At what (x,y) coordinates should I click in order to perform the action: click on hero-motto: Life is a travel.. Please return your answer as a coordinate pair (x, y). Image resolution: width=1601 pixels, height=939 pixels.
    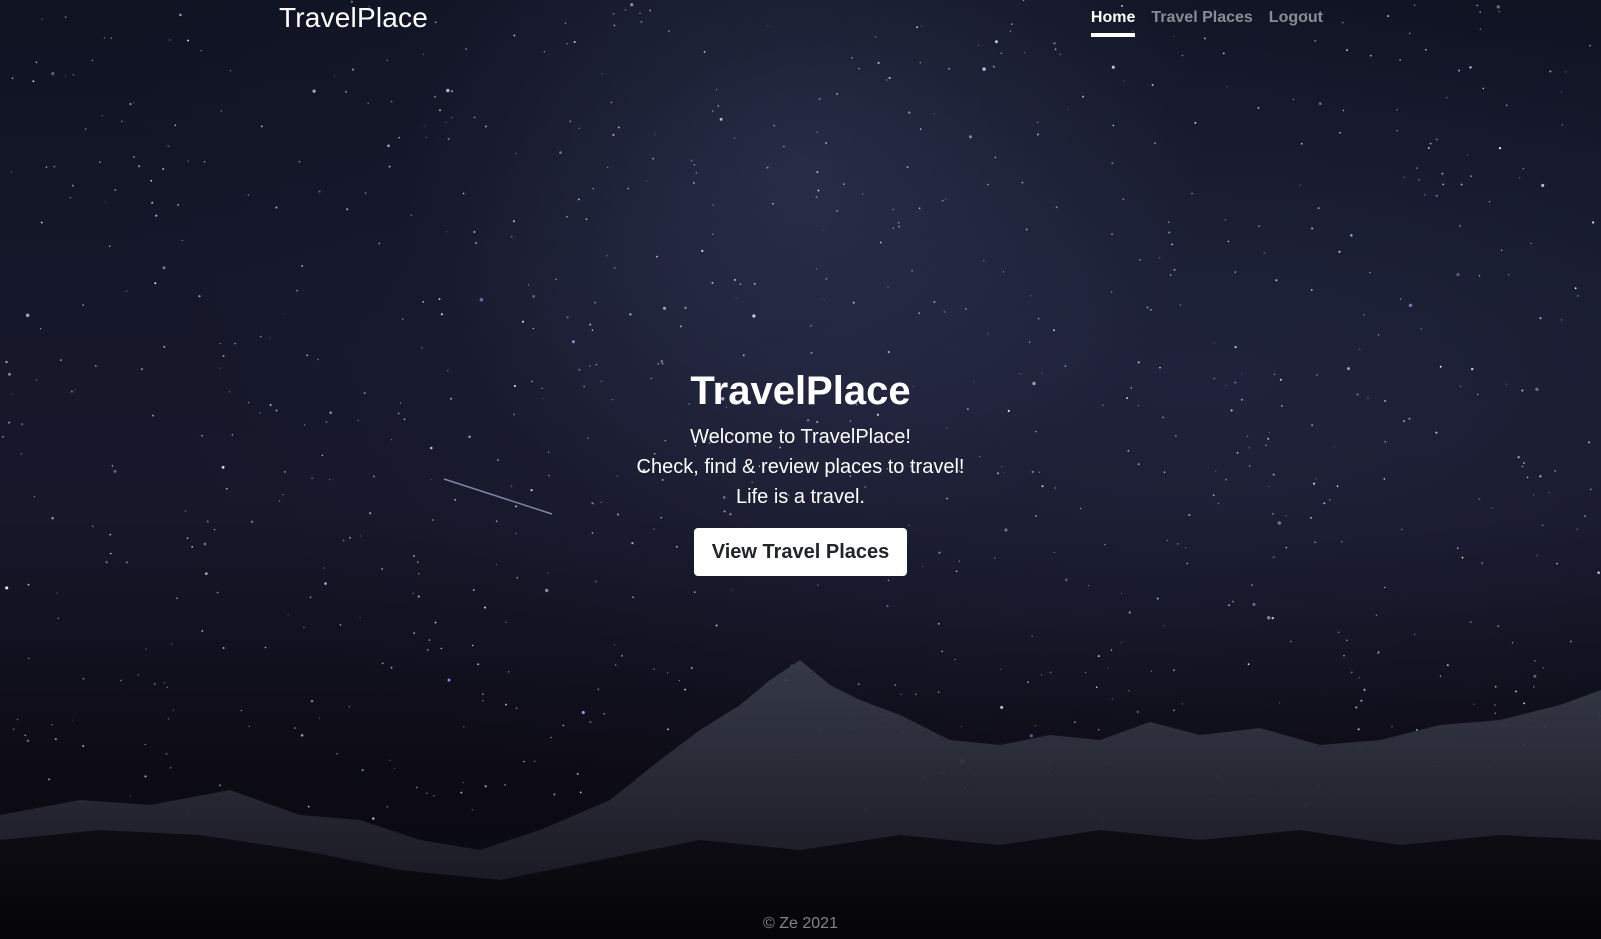
    Looking at the image, I should click on (800, 497).